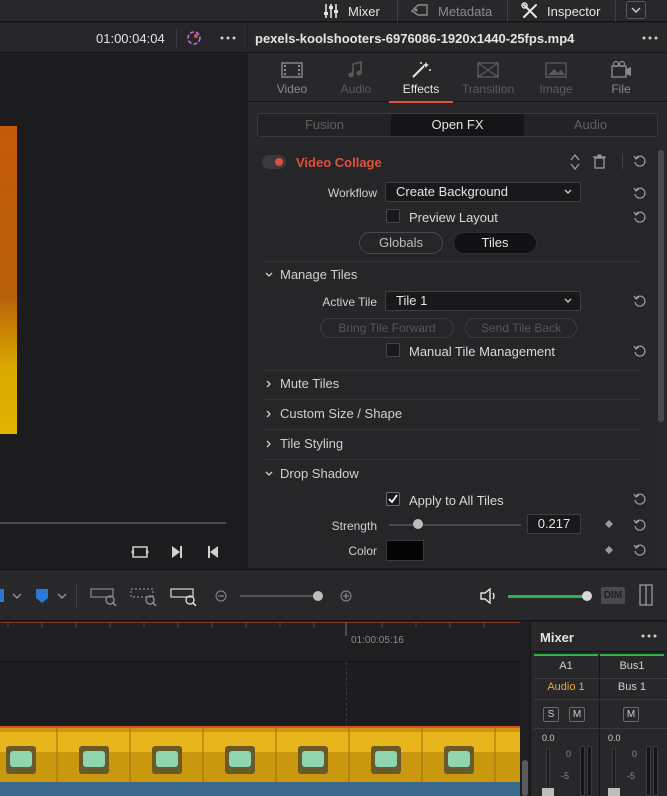  What do you see at coordinates (646, 595) in the screenshot?
I see `panel-toggle-icon` at bounding box center [646, 595].